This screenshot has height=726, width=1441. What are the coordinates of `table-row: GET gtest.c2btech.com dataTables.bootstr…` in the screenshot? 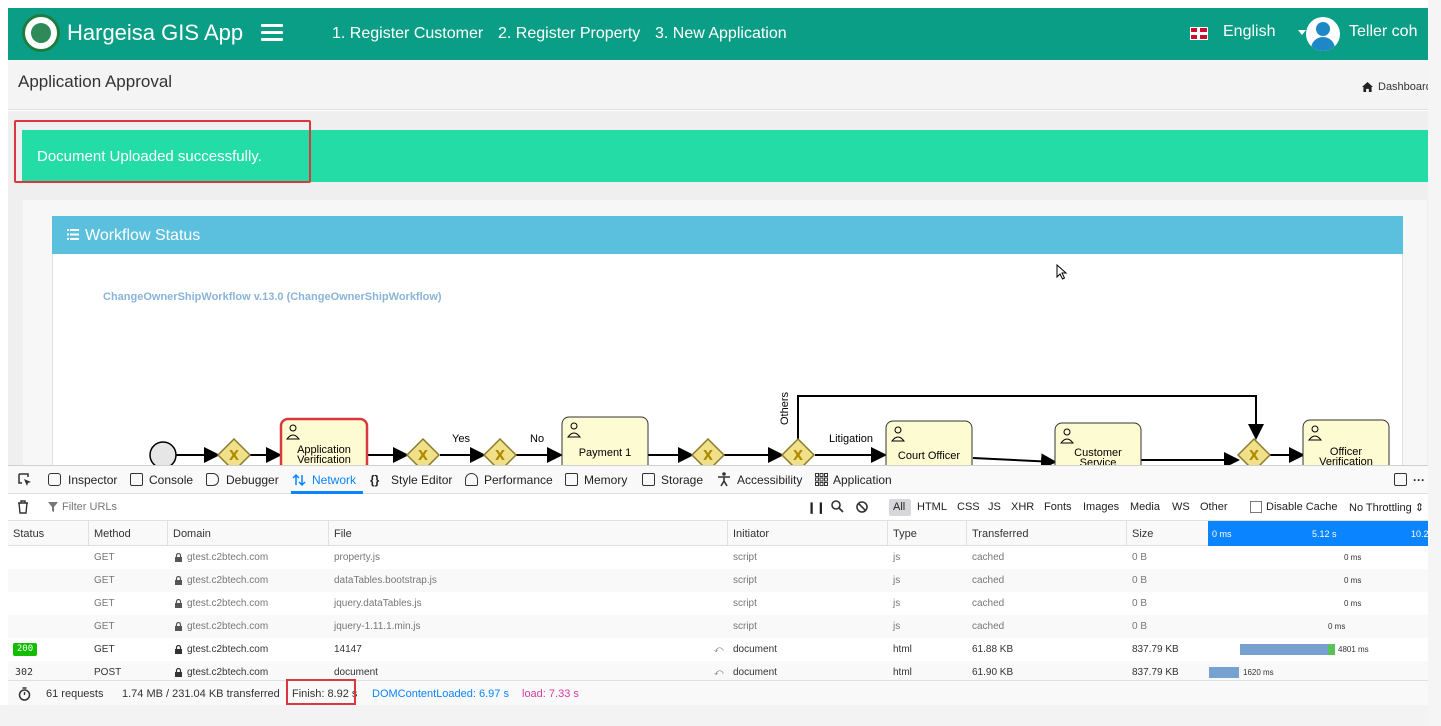 It's located at (718, 580).